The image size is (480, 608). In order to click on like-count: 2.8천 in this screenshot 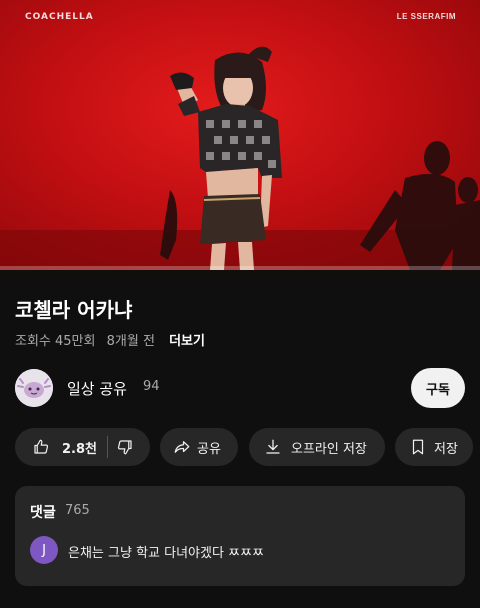, I will do `click(79, 449)`.